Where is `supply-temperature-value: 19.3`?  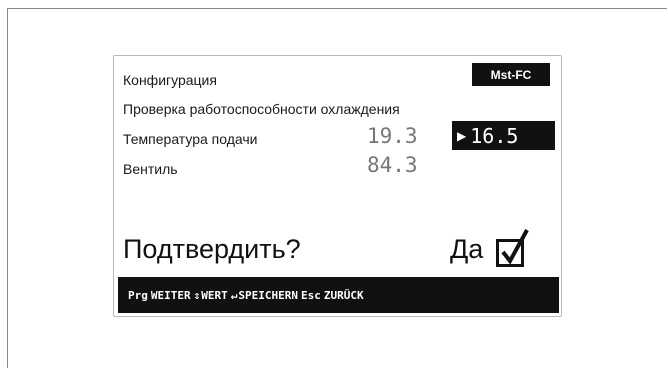
supply-temperature-value: 19.3 is located at coordinates (392, 136).